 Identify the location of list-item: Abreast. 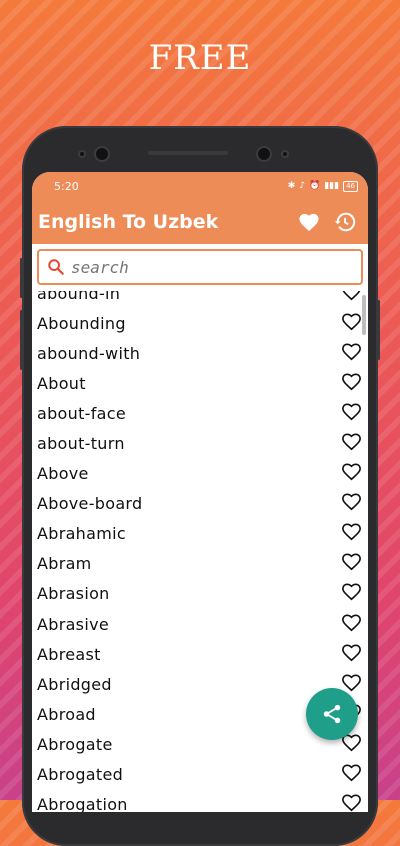
(200, 654).